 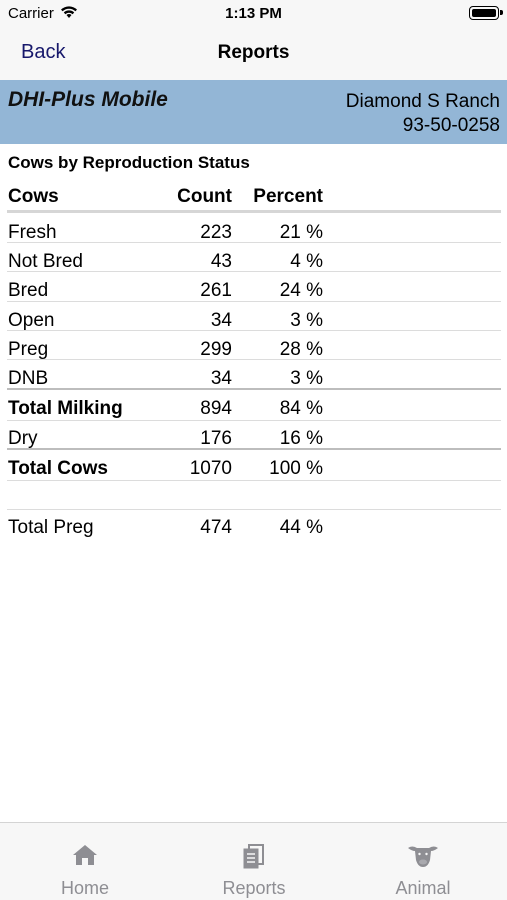 I want to click on row-count: 299, so click(x=216, y=349).